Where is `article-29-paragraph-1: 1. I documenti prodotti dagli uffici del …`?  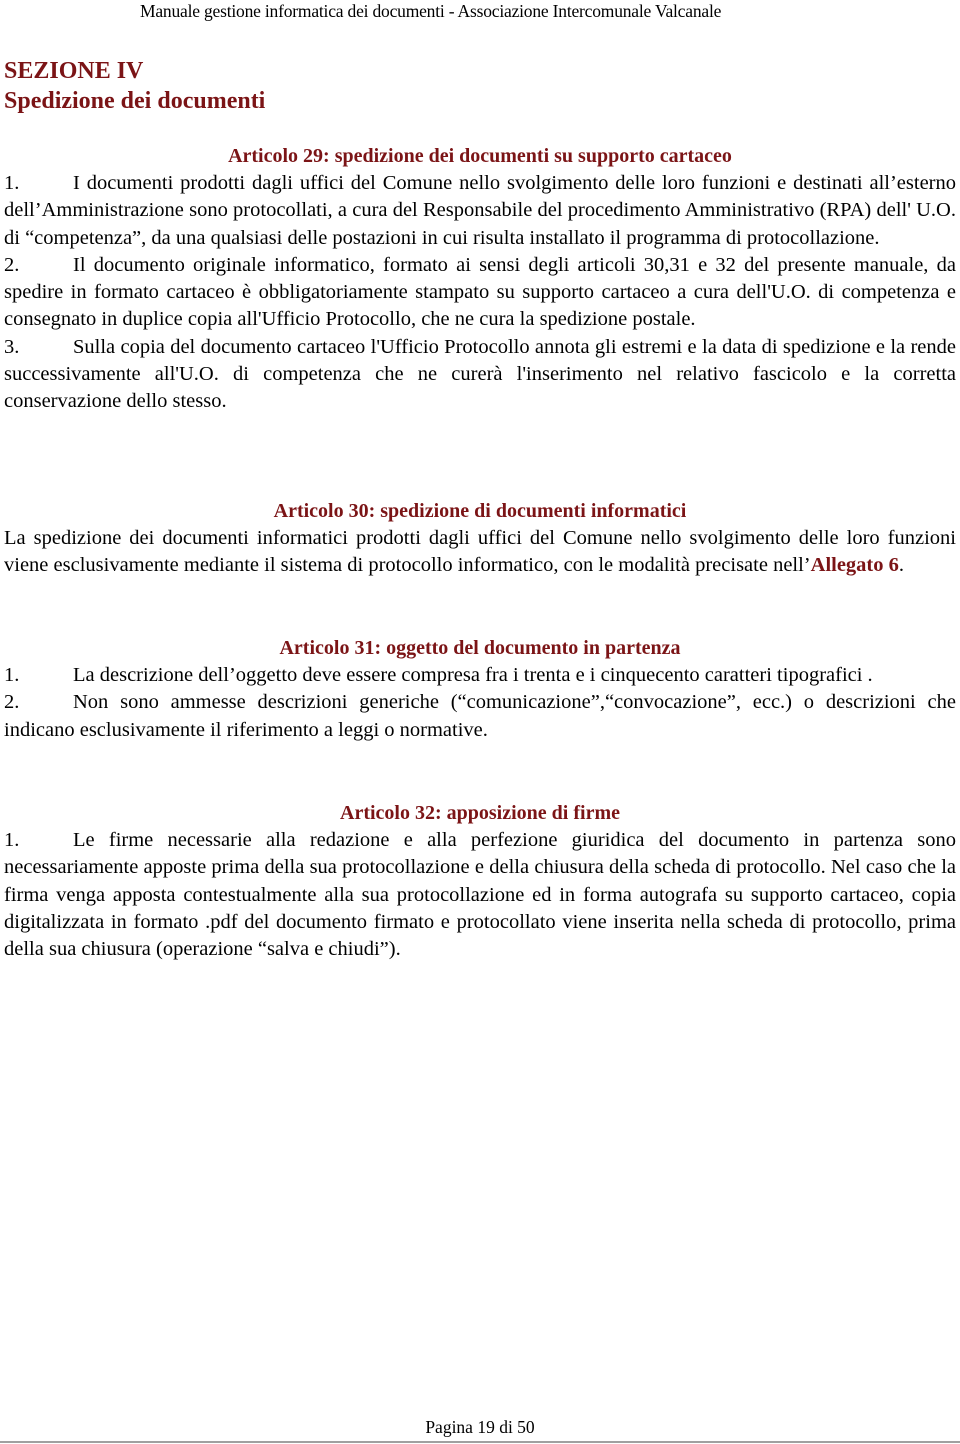 article-29-paragraph-1: 1. I documenti prodotti dagli uffici del … is located at coordinates (480, 211).